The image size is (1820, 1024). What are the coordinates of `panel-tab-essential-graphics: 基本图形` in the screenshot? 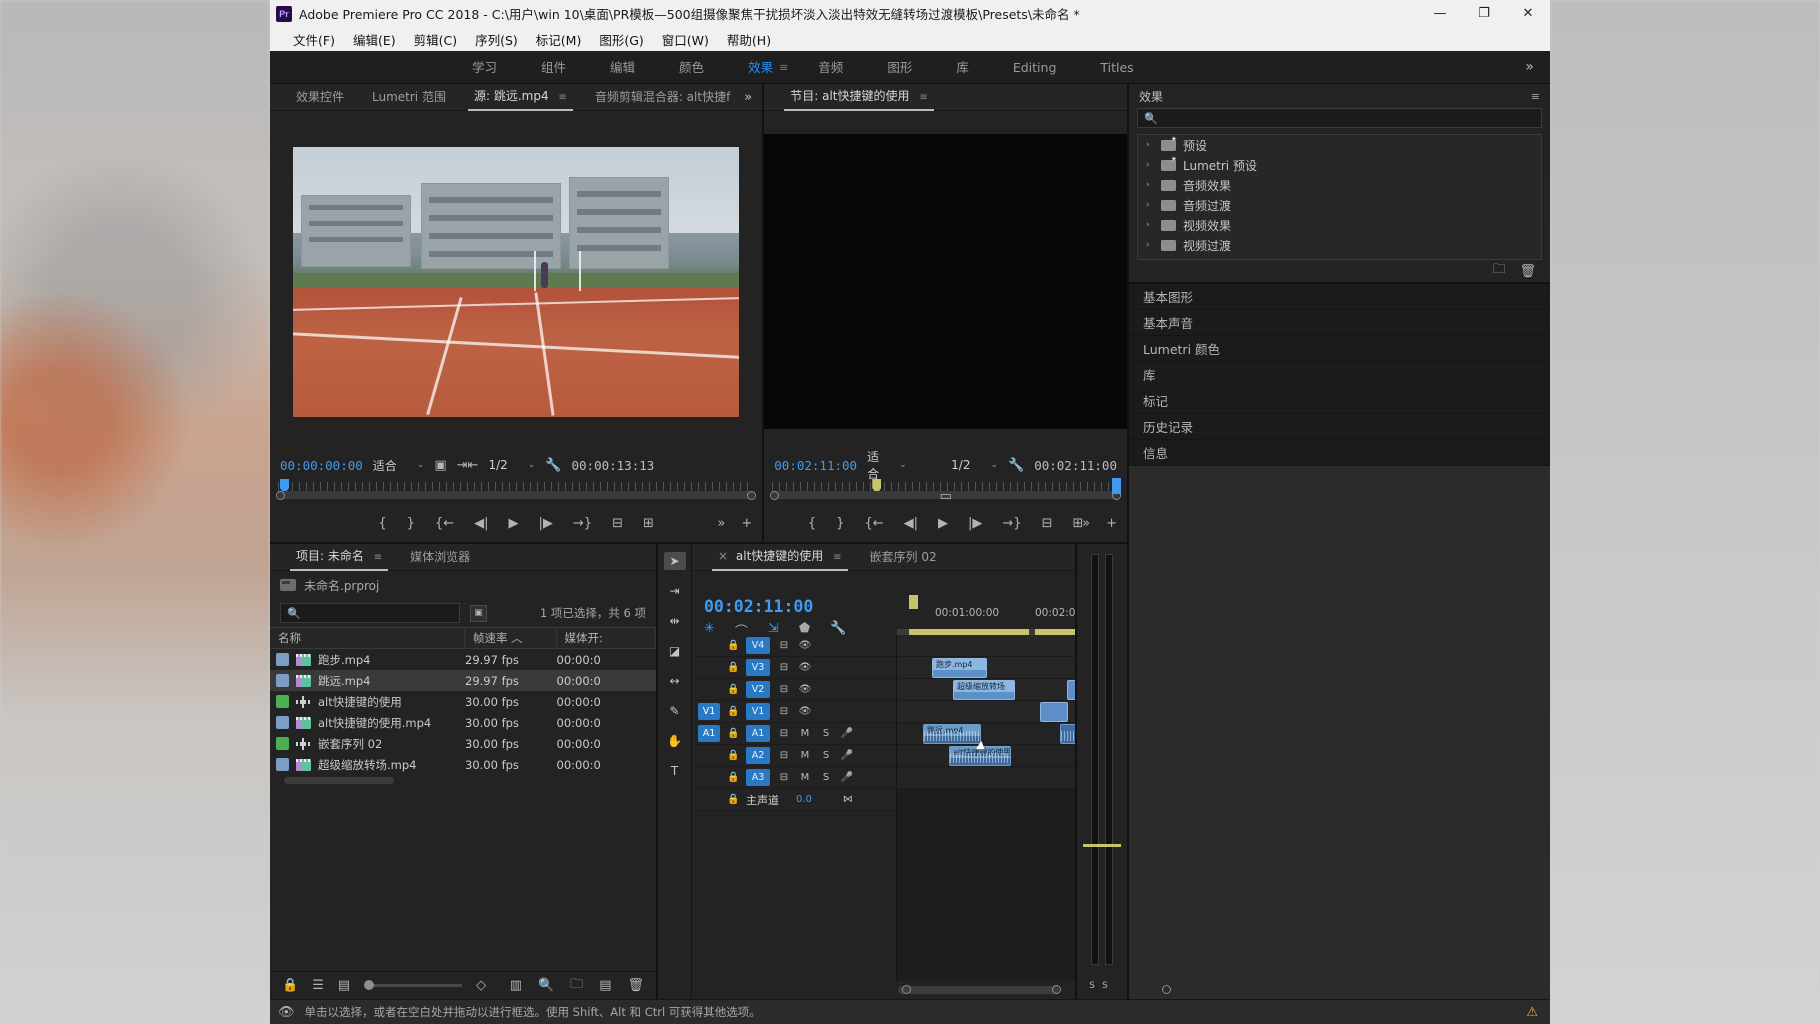 It's located at (1339, 297).